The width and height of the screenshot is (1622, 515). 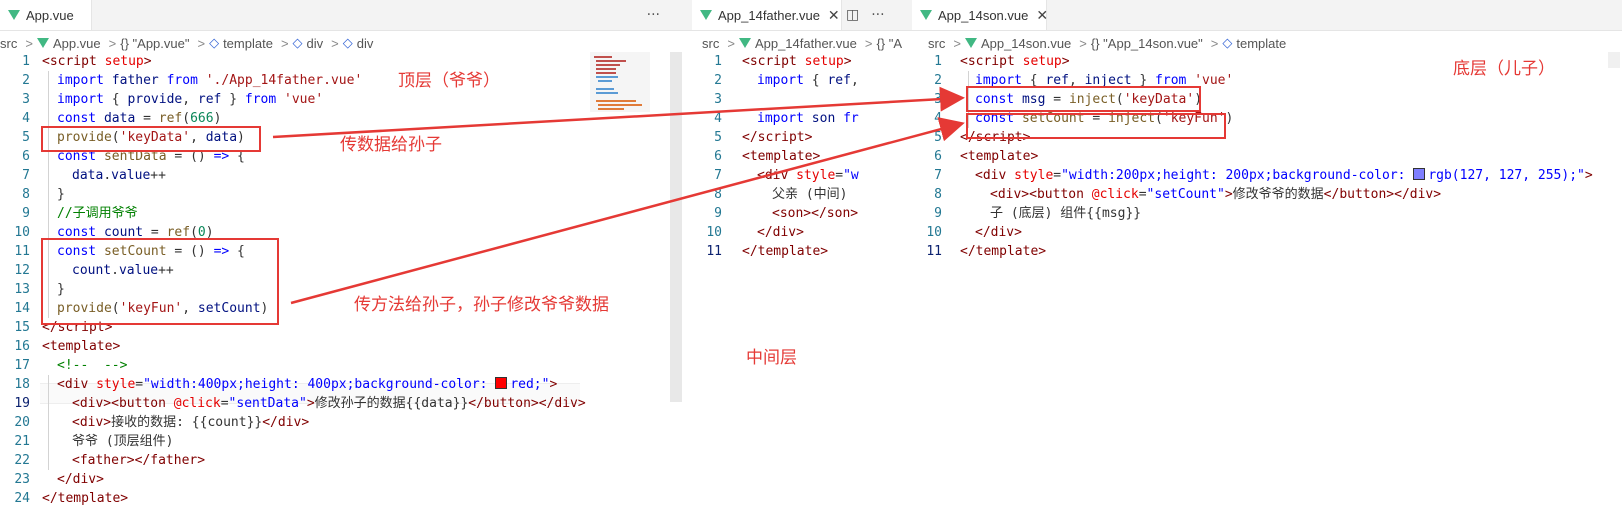 I want to click on annotation-pass-method: 传方法给孙子，孙子修改爷爷数据, so click(x=481, y=305).